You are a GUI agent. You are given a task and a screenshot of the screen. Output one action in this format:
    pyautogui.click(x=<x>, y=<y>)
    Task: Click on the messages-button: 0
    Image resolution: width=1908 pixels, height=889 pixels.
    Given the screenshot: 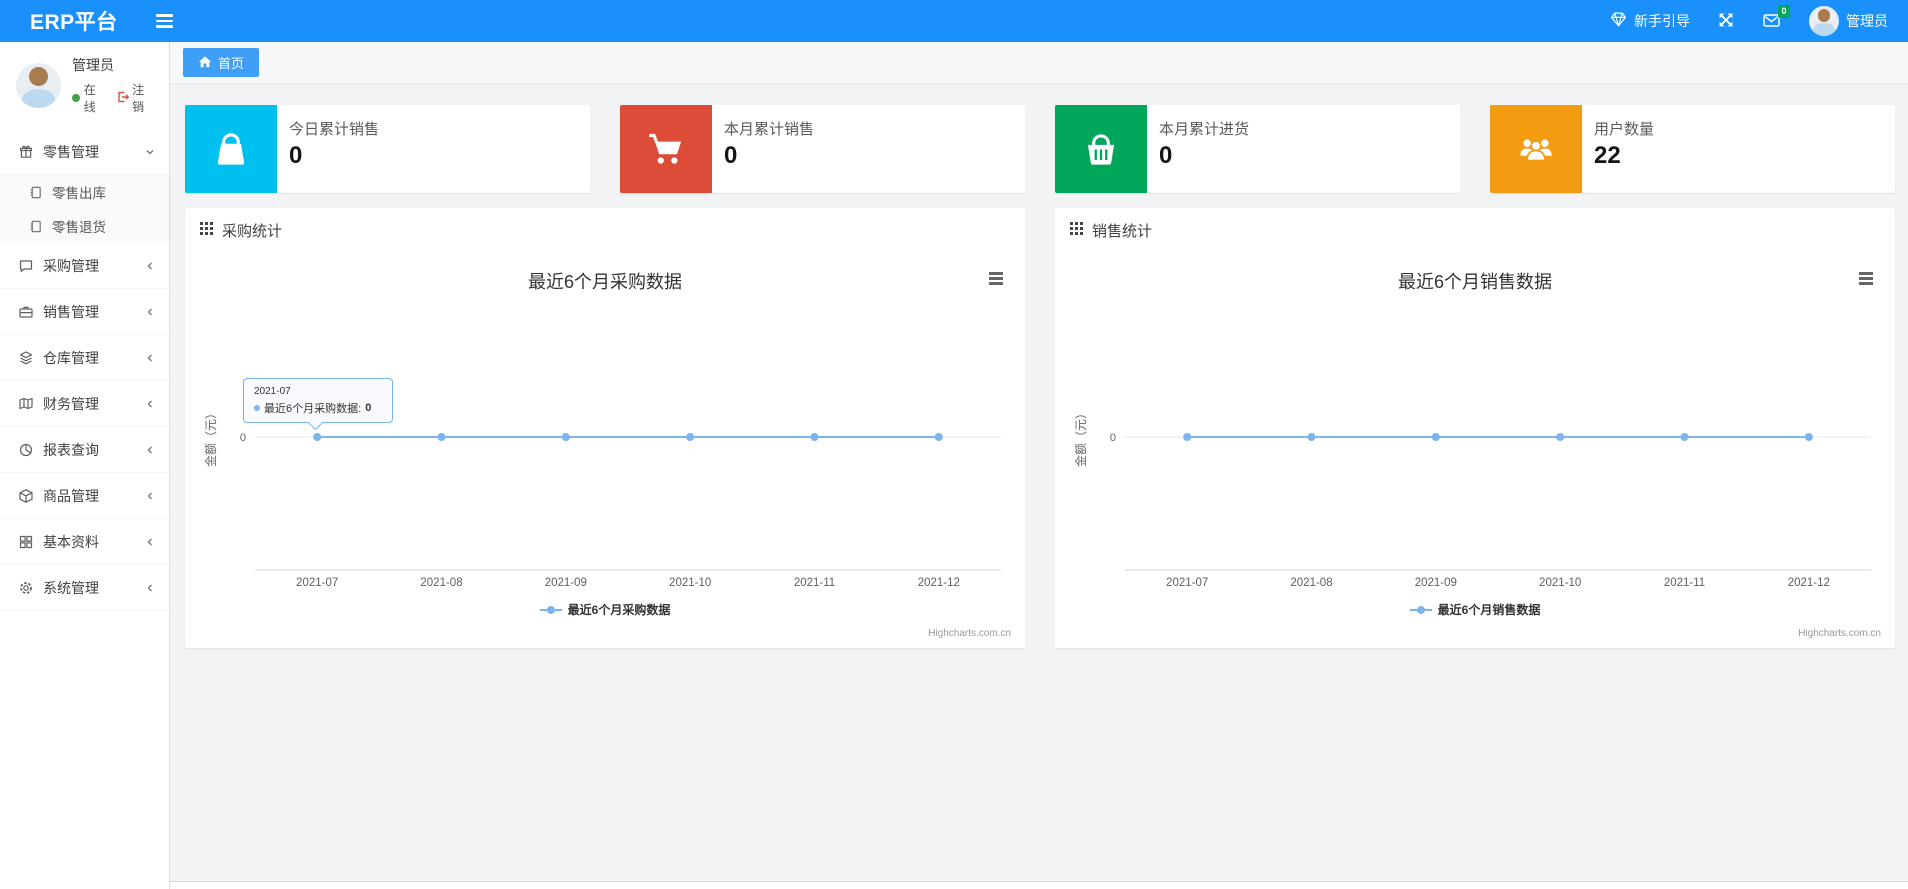 What is the action you would take?
    pyautogui.click(x=1776, y=17)
    